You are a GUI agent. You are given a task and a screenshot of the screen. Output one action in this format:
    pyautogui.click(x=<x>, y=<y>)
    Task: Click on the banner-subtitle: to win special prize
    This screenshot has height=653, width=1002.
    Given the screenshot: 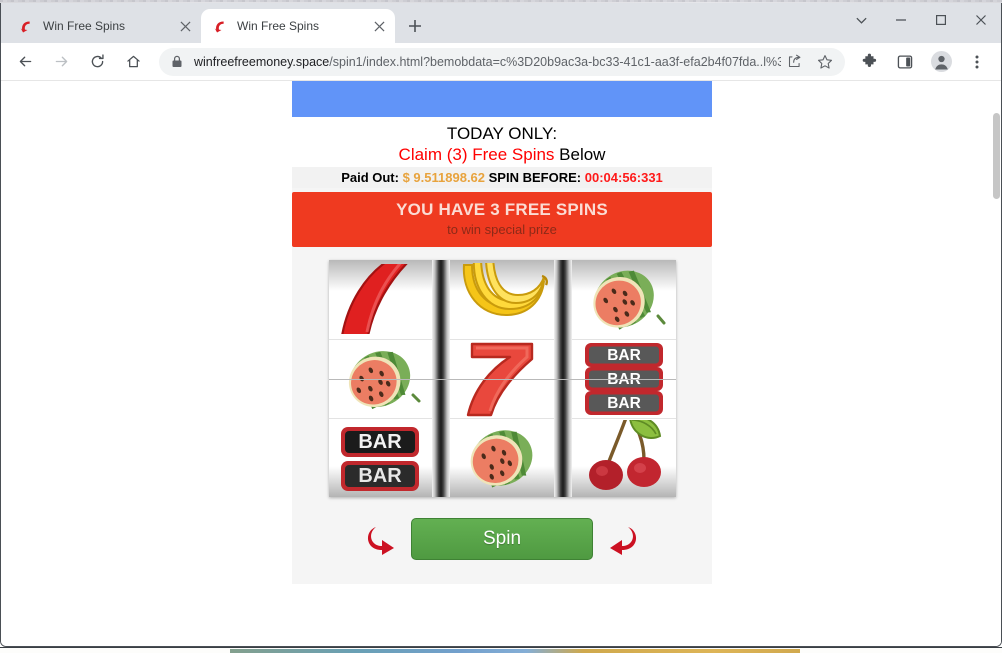 What is the action you would take?
    pyautogui.click(x=502, y=229)
    